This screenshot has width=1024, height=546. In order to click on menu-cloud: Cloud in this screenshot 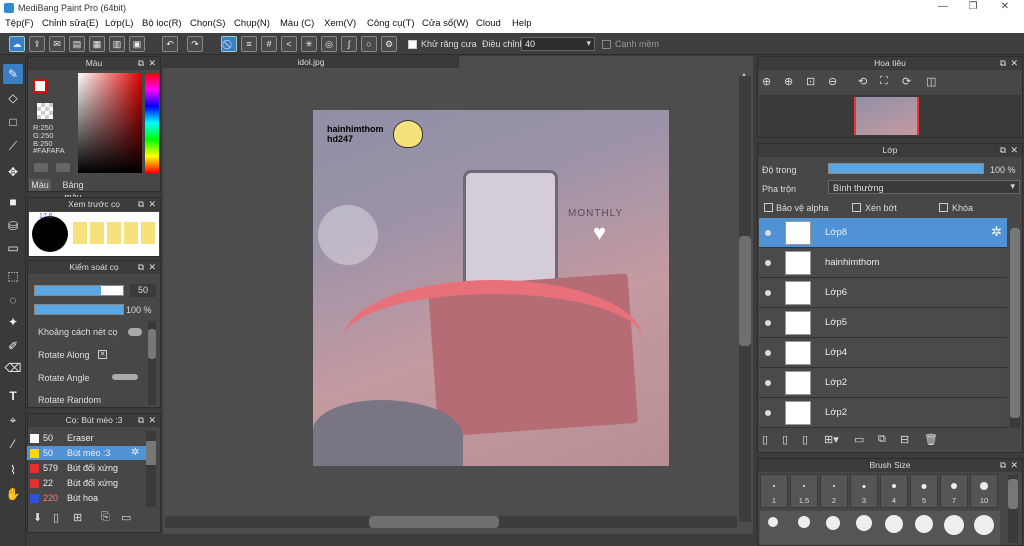, I will do `click(488, 23)`.